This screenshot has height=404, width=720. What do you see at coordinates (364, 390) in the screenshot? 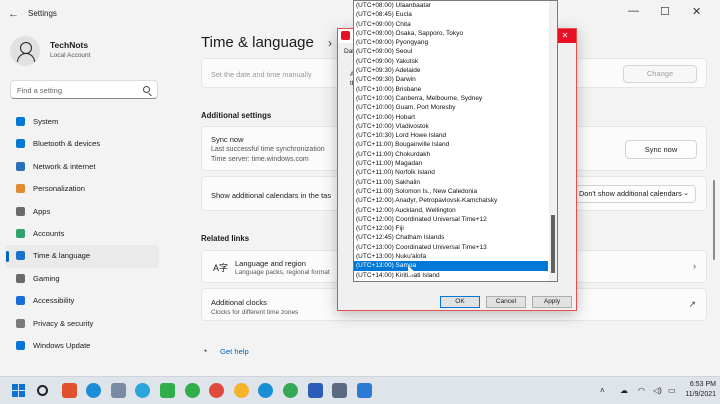
I see `clipboard-icon` at bounding box center [364, 390].